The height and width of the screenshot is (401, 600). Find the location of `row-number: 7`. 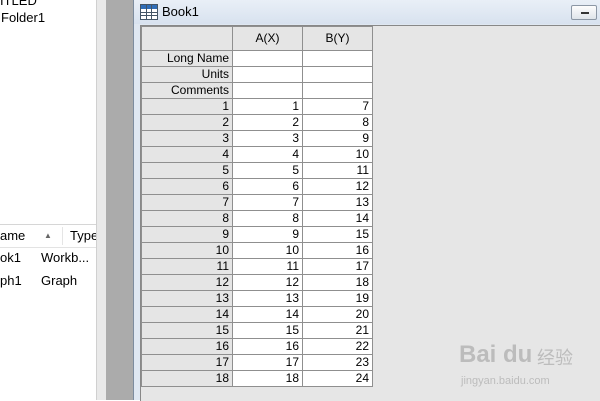

row-number: 7 is located at coordinates (187, 202).